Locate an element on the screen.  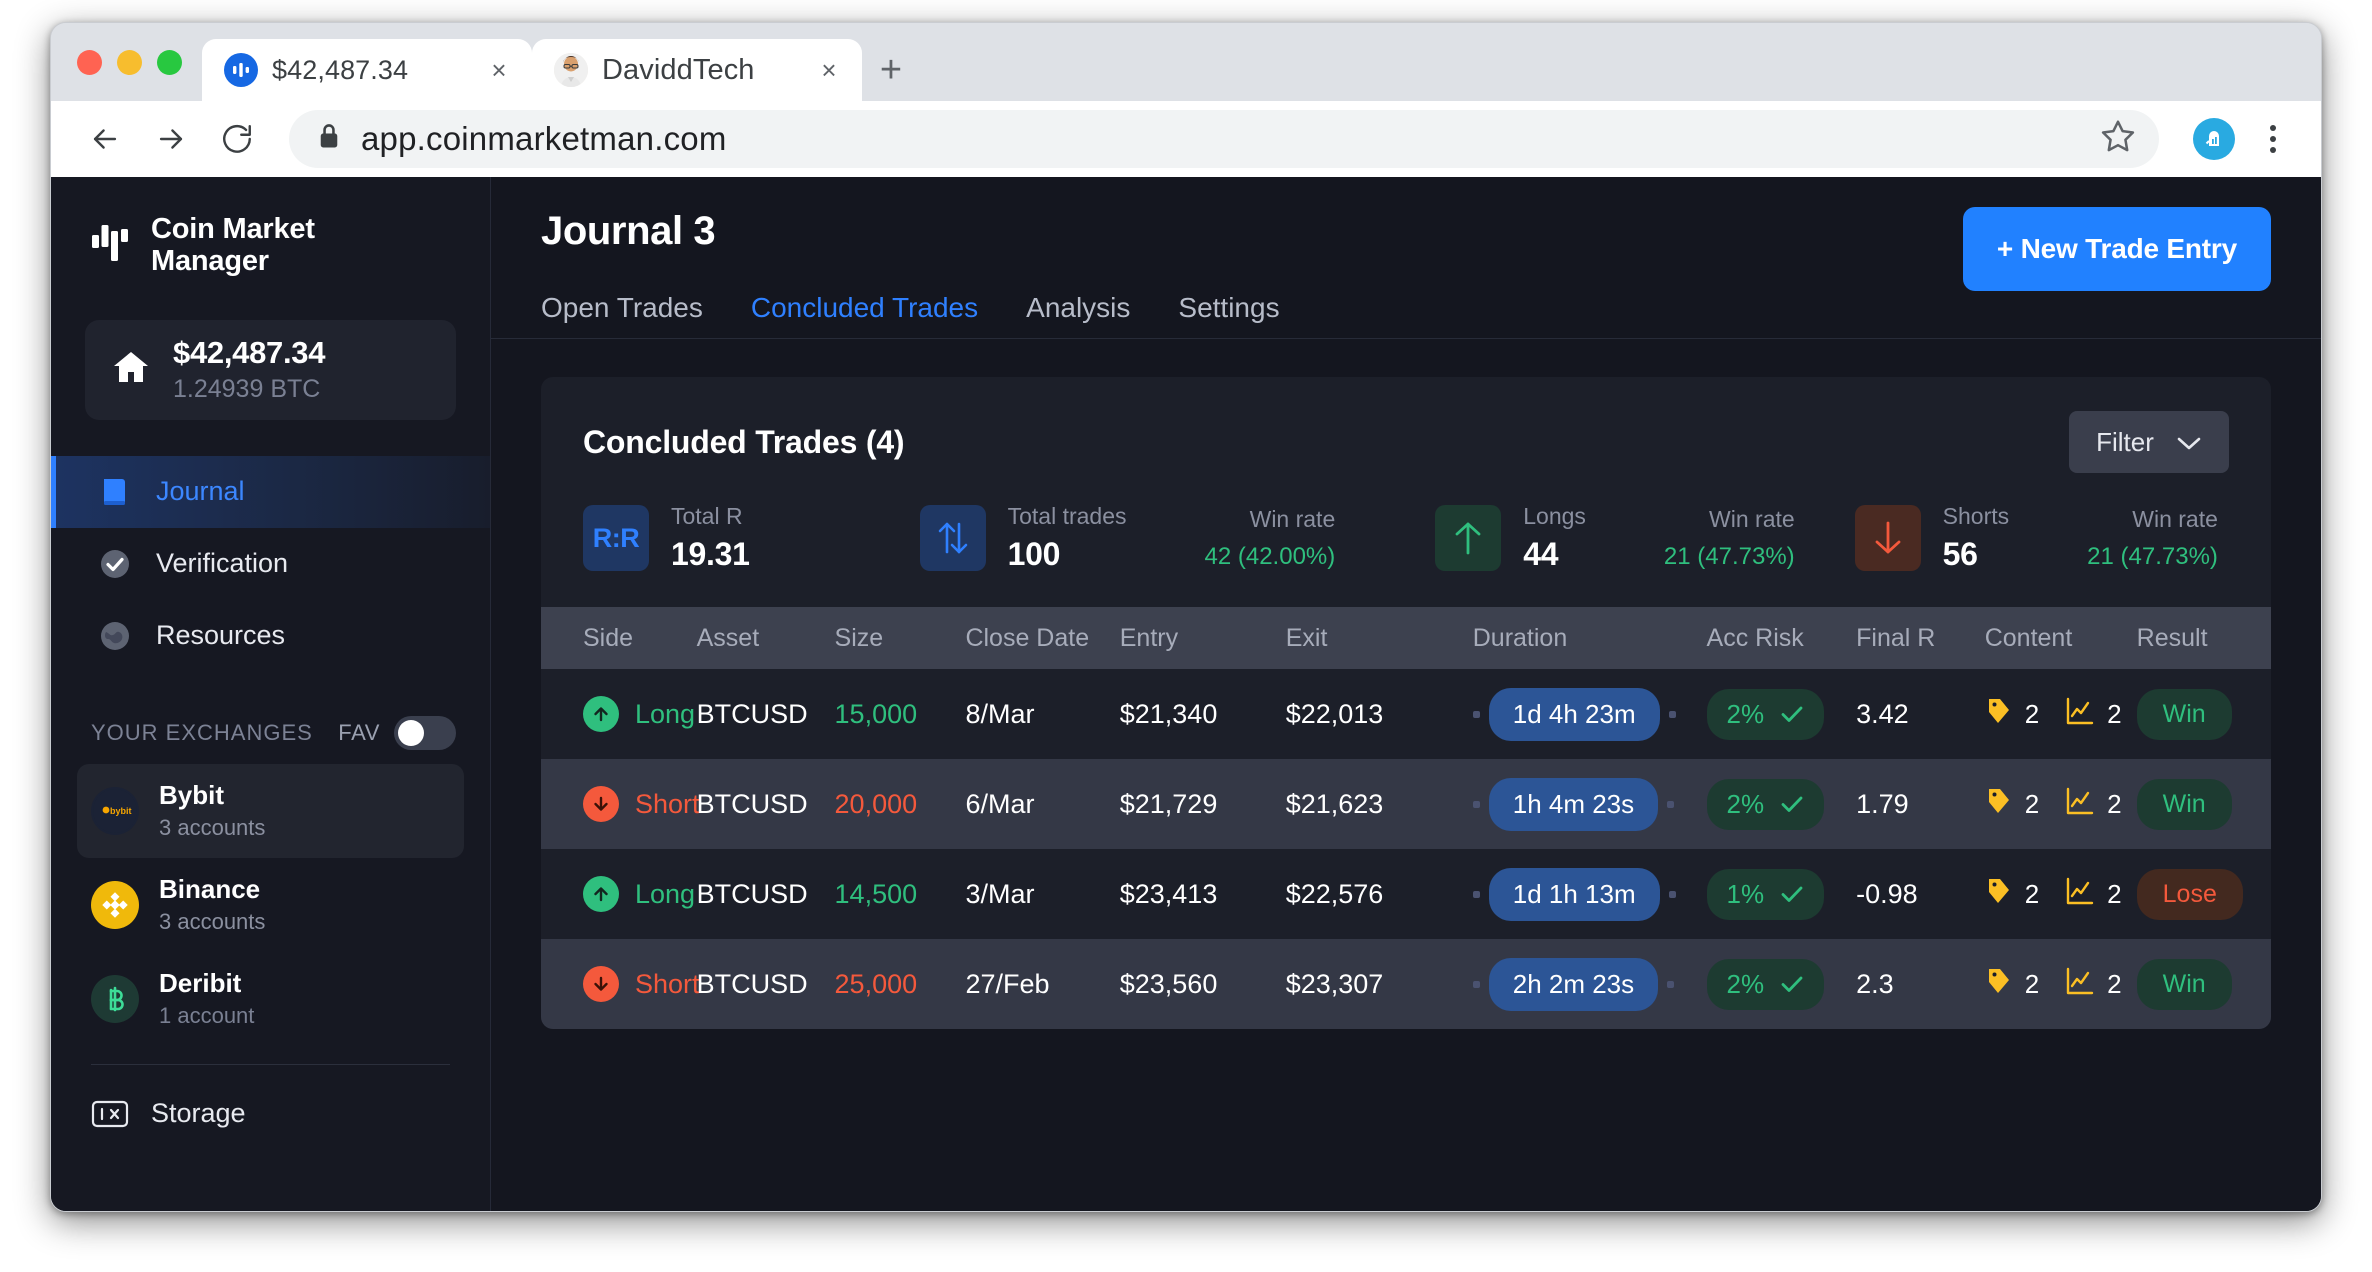
cell-entry: $23,560 is located at coordinates (1168, 983).